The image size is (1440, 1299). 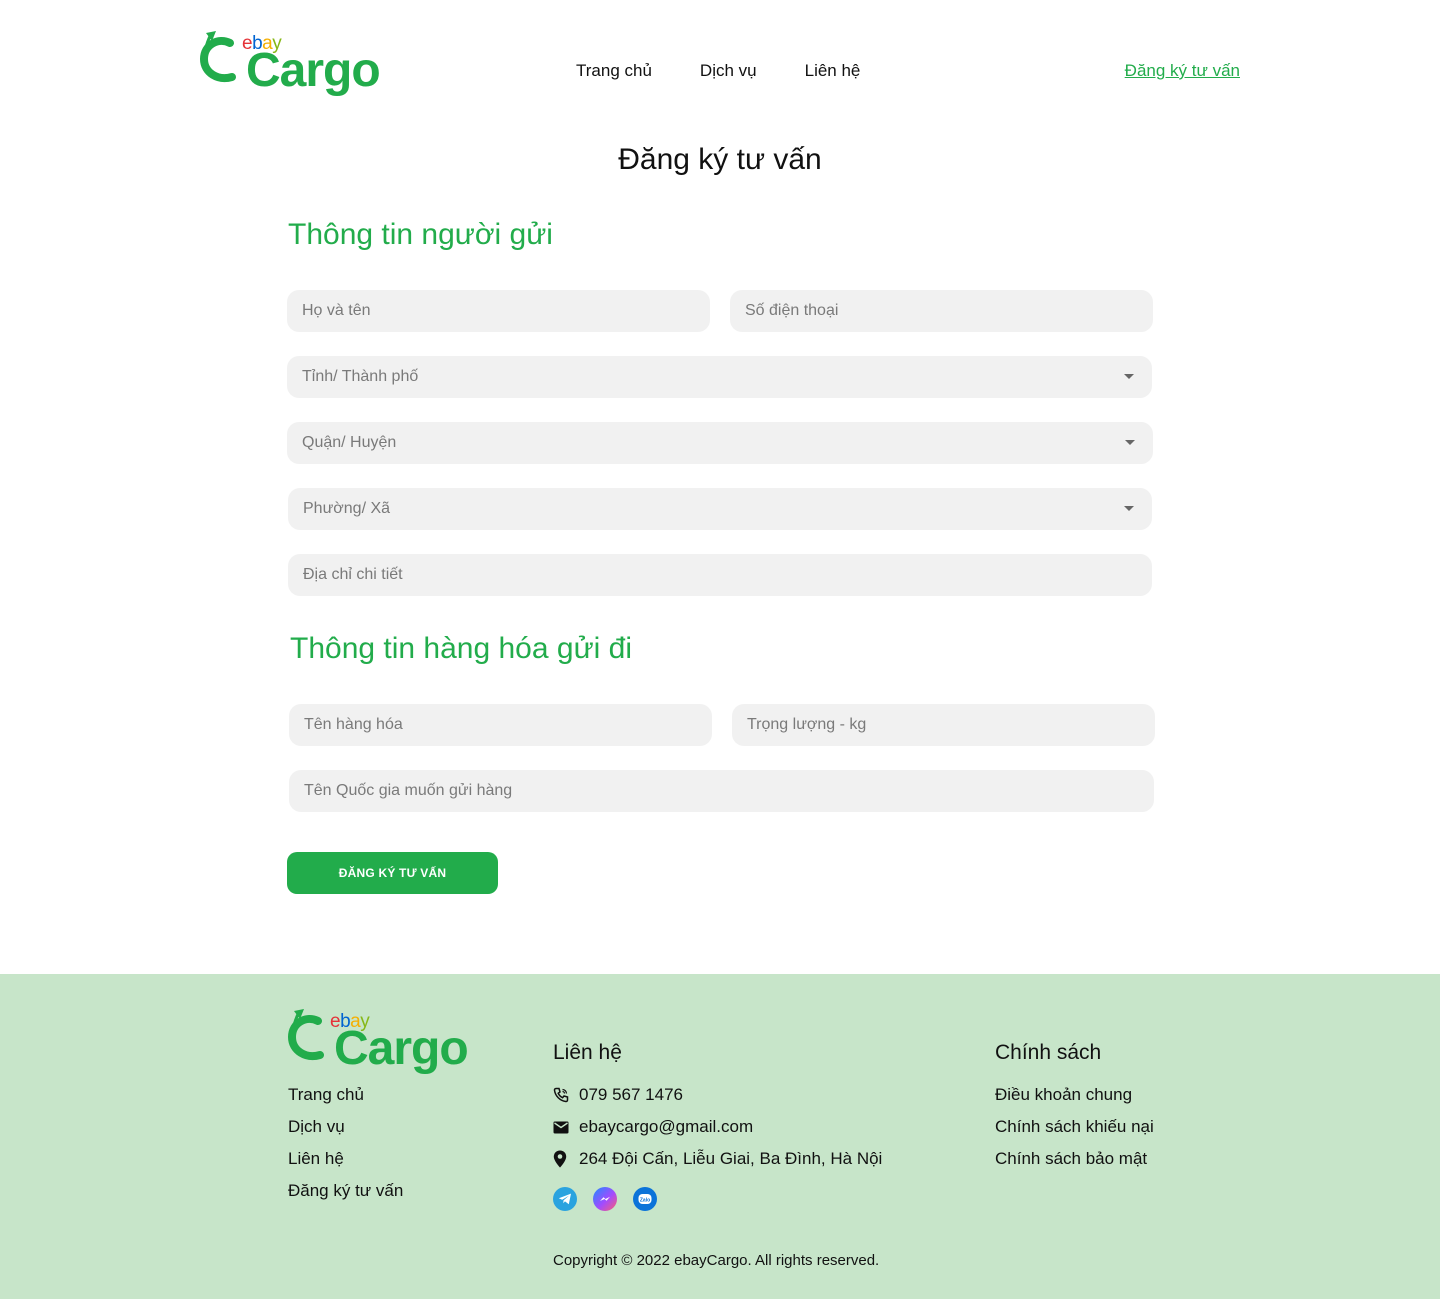 I want to click on page-title: Đăng ký tư vấn, so click(x=720, y=159).